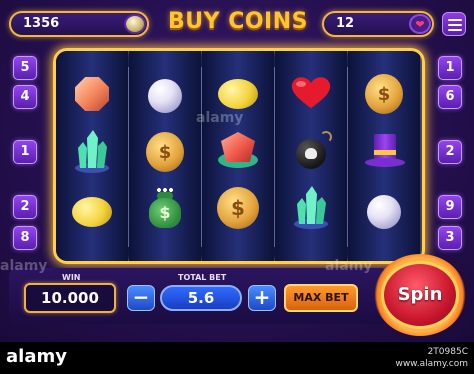  Describe the element at coordinates (450, 238) in the screenshot. I see `payline-right-5: 3` at that location.